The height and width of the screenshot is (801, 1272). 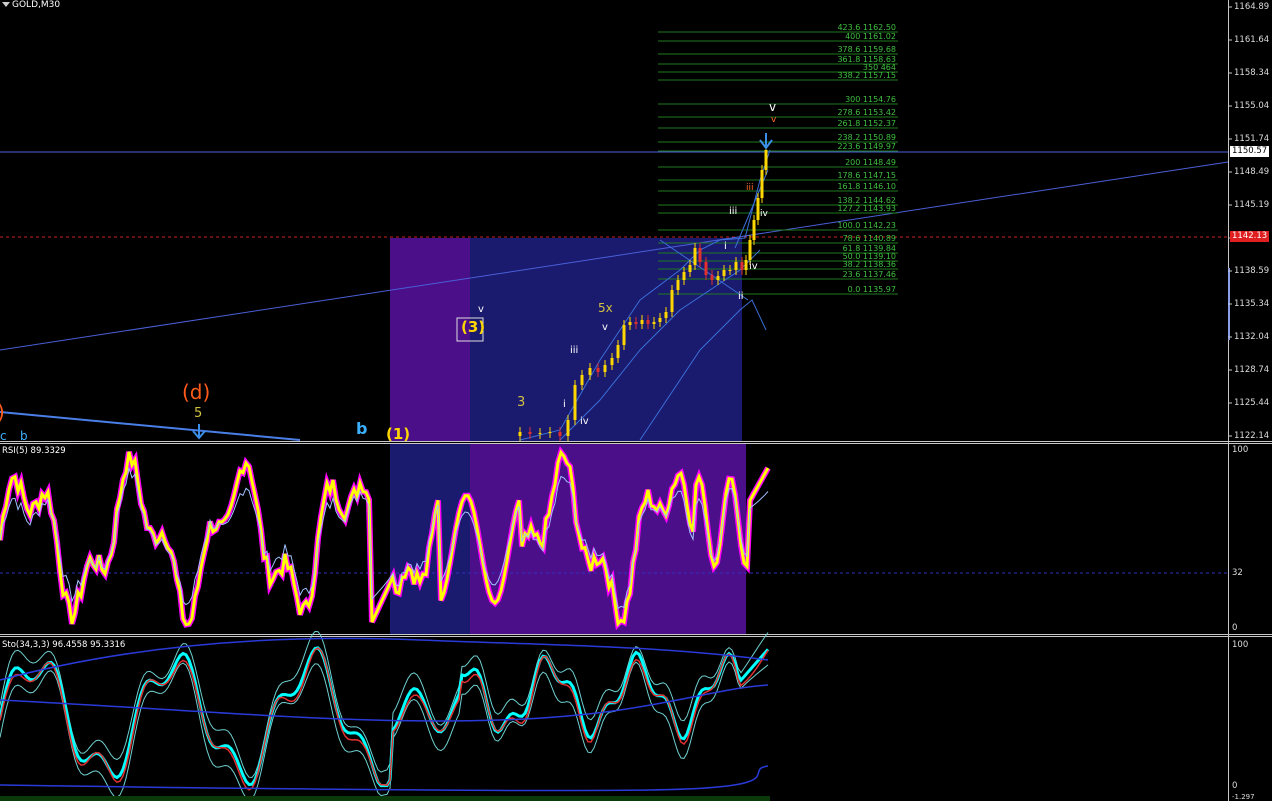 What do you see at coordinates (773, 107) in the screenshot?
I see `wave-v-top-label: v` at bounding box center [773, 107].